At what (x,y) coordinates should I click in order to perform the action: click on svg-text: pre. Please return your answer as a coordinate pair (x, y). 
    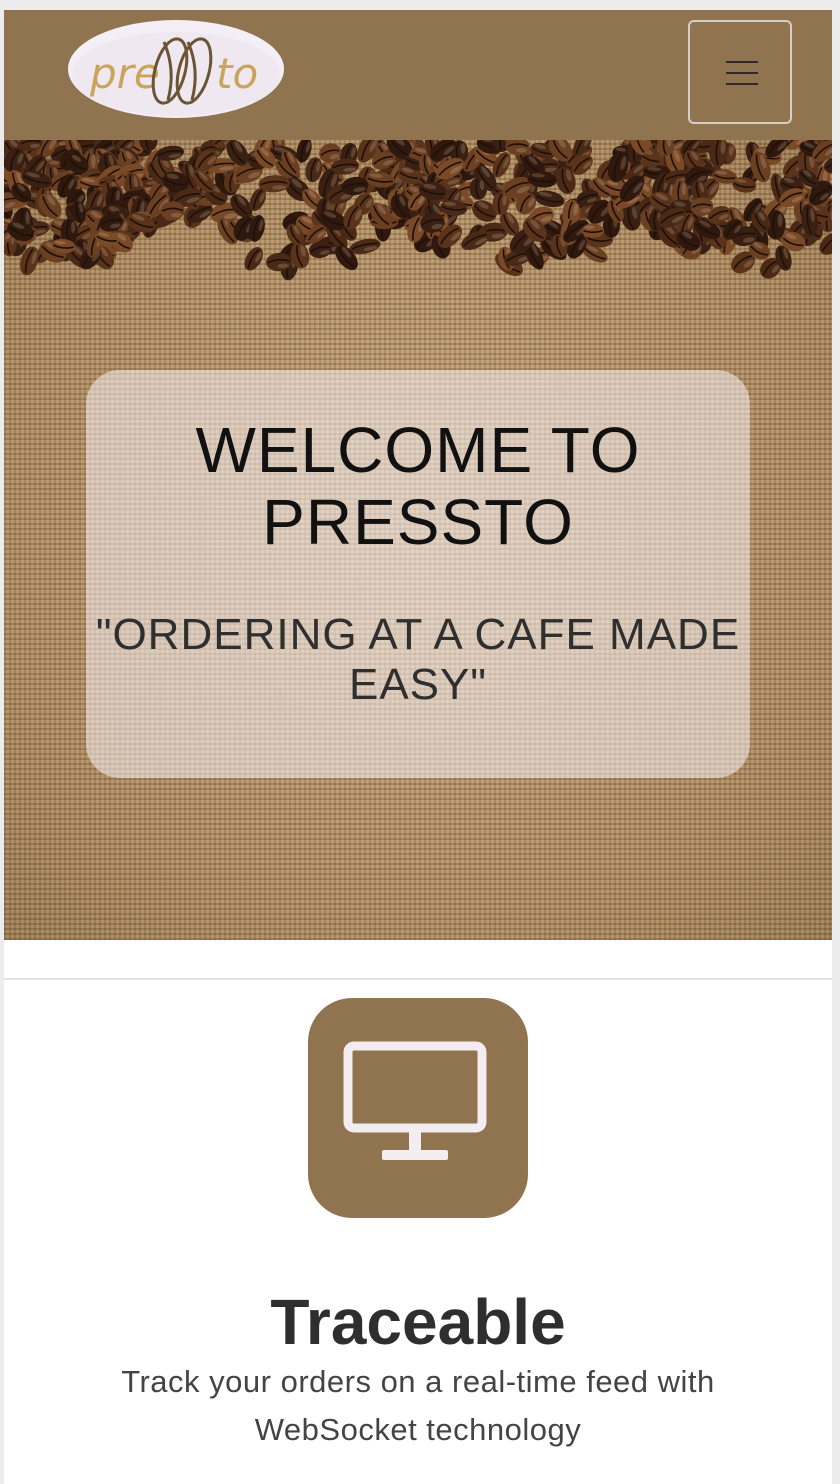
    Looking at the image, I should click on (124, 73).